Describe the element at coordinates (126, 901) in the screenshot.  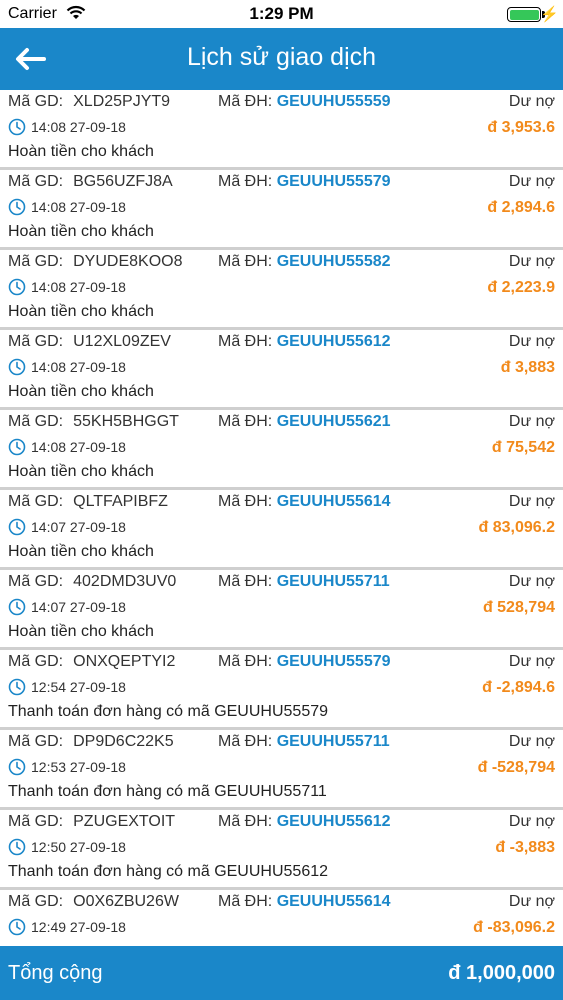
I see `transaction-id-value: O0X6ZBU26W` at that location.